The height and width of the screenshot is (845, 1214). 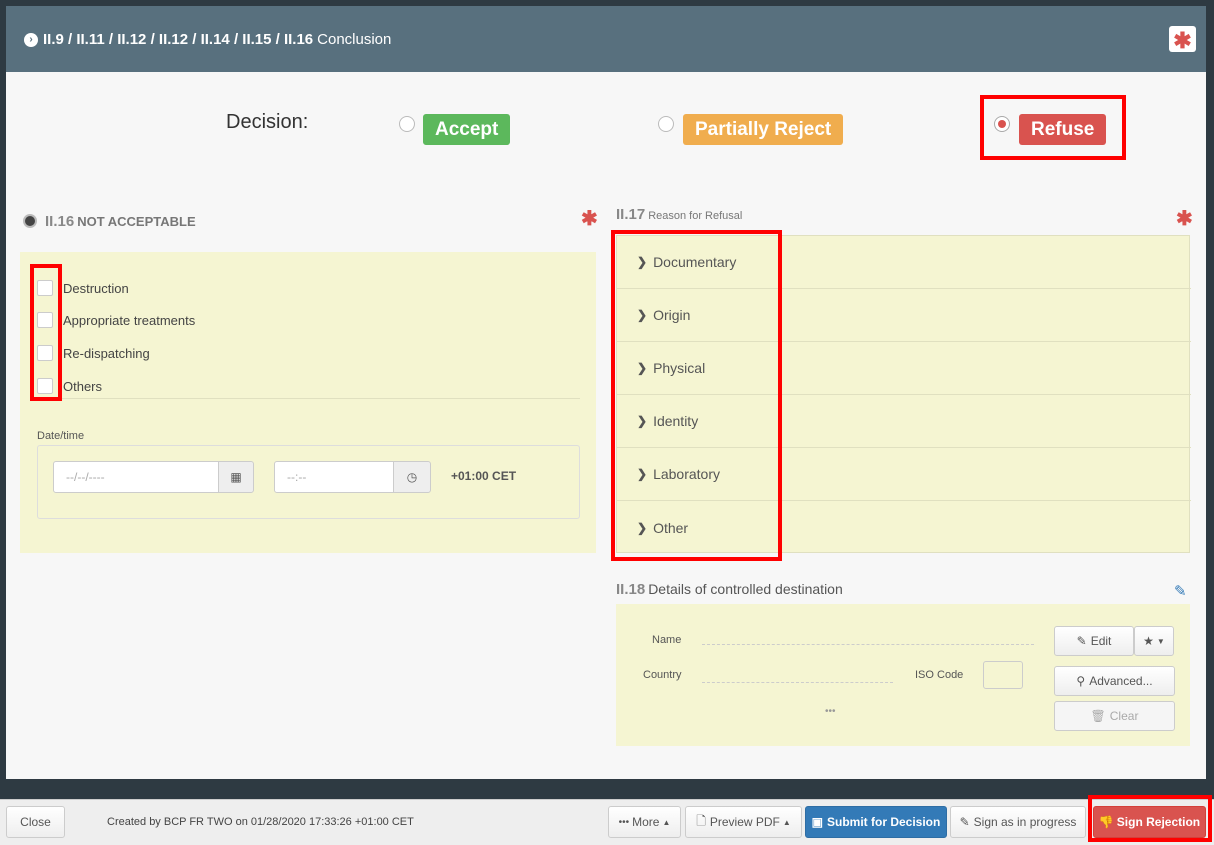 I want to click on preview-pdf-button: 🗋 Preview PDF ▲, so click(x=743, y=822).